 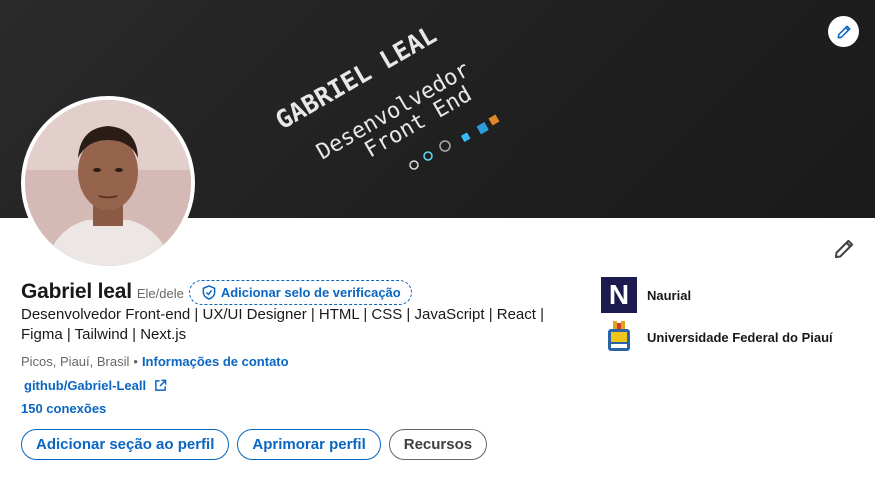 What do you see at coordinates (209, 292) in the screenshot?
I see `shield-check-icon` at bounding box center [209, 292].